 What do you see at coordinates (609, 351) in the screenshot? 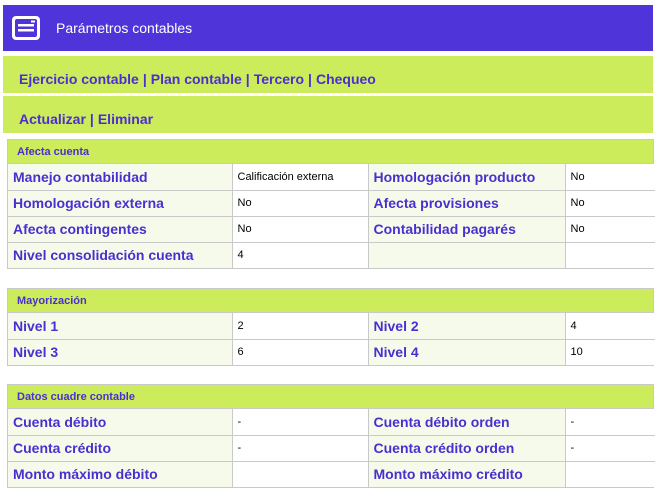
I see `field-value: 10` at bounding box center [609, 351].